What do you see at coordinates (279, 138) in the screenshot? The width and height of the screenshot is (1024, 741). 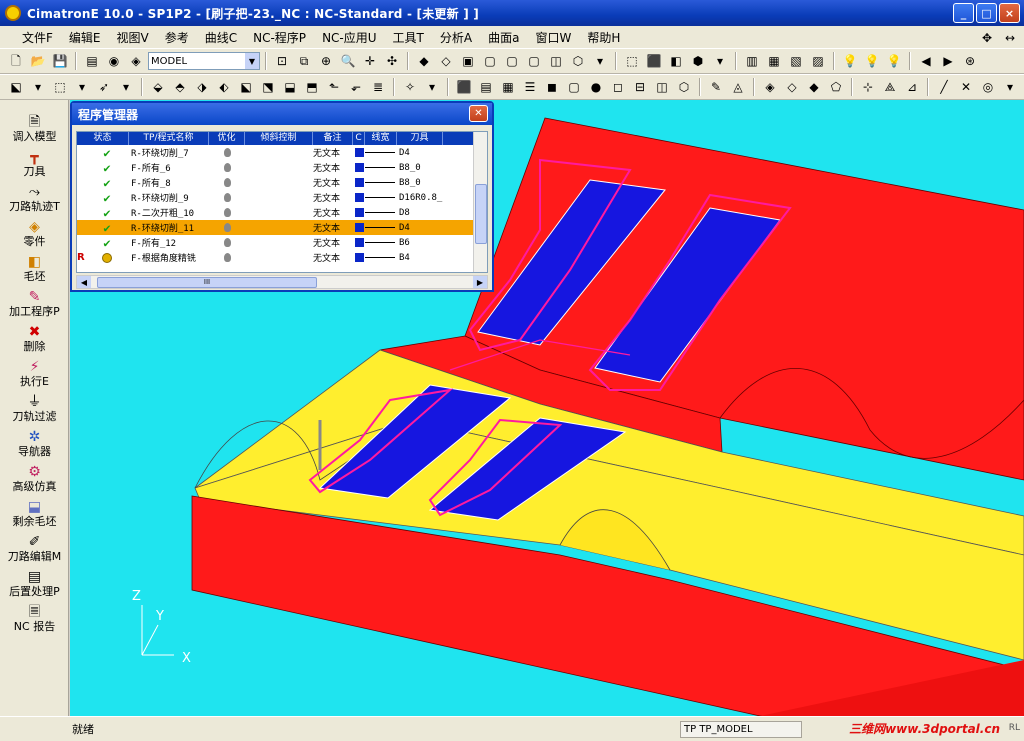 I see `column-tilt: 倾斜控制` at bounding box center [279, 138].